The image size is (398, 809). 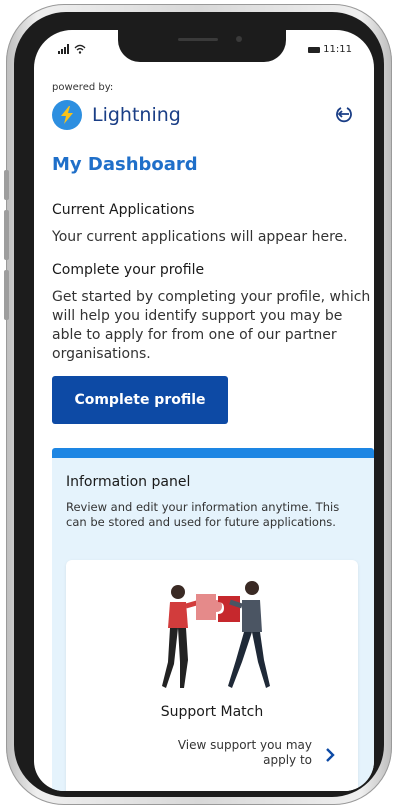 I want to click on notch-camera, so click(x=239, y=39).